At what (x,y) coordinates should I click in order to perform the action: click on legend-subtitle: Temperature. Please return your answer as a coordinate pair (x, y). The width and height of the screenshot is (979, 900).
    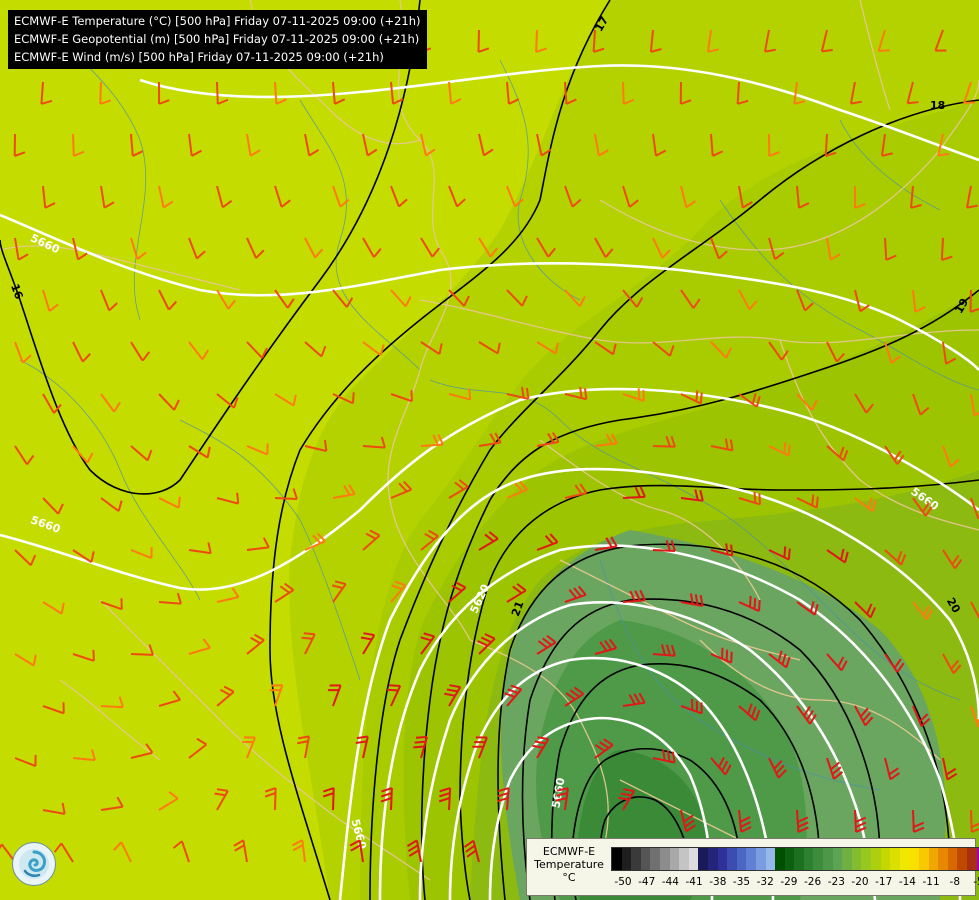
    Looking at the image, I should click on (569, 864).